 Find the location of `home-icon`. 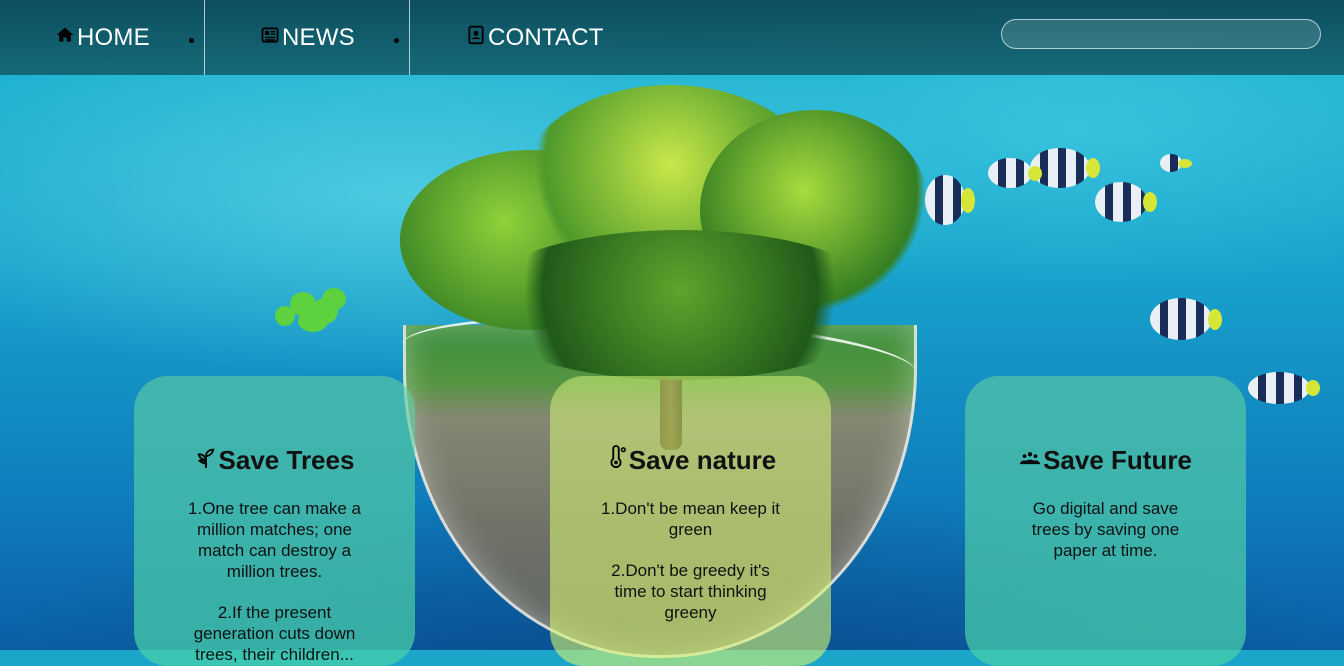

home-icon is located at coordinates (66, 38).